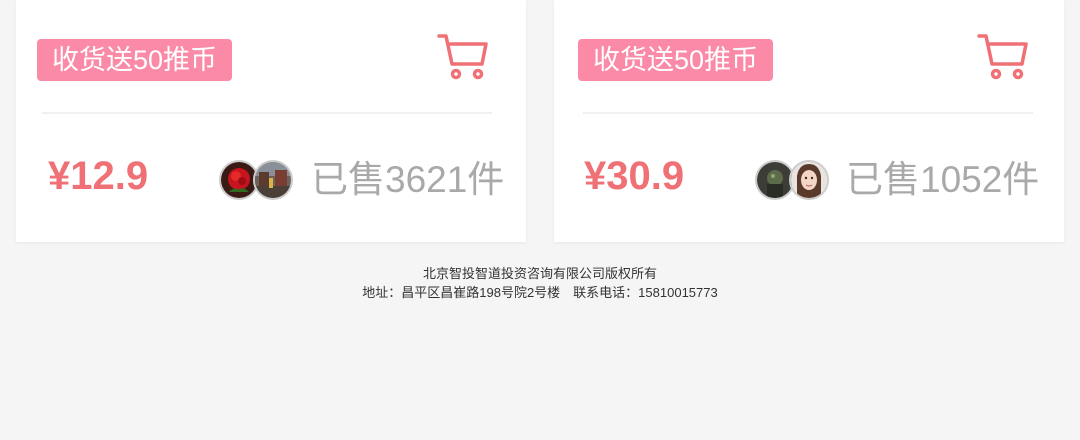 This screenshot has width=1080, height=440. What do you see at coordinates (943, 179) in the screenshot?
I see `sold-count: 已售1052件` at bounding box center [943, 179].